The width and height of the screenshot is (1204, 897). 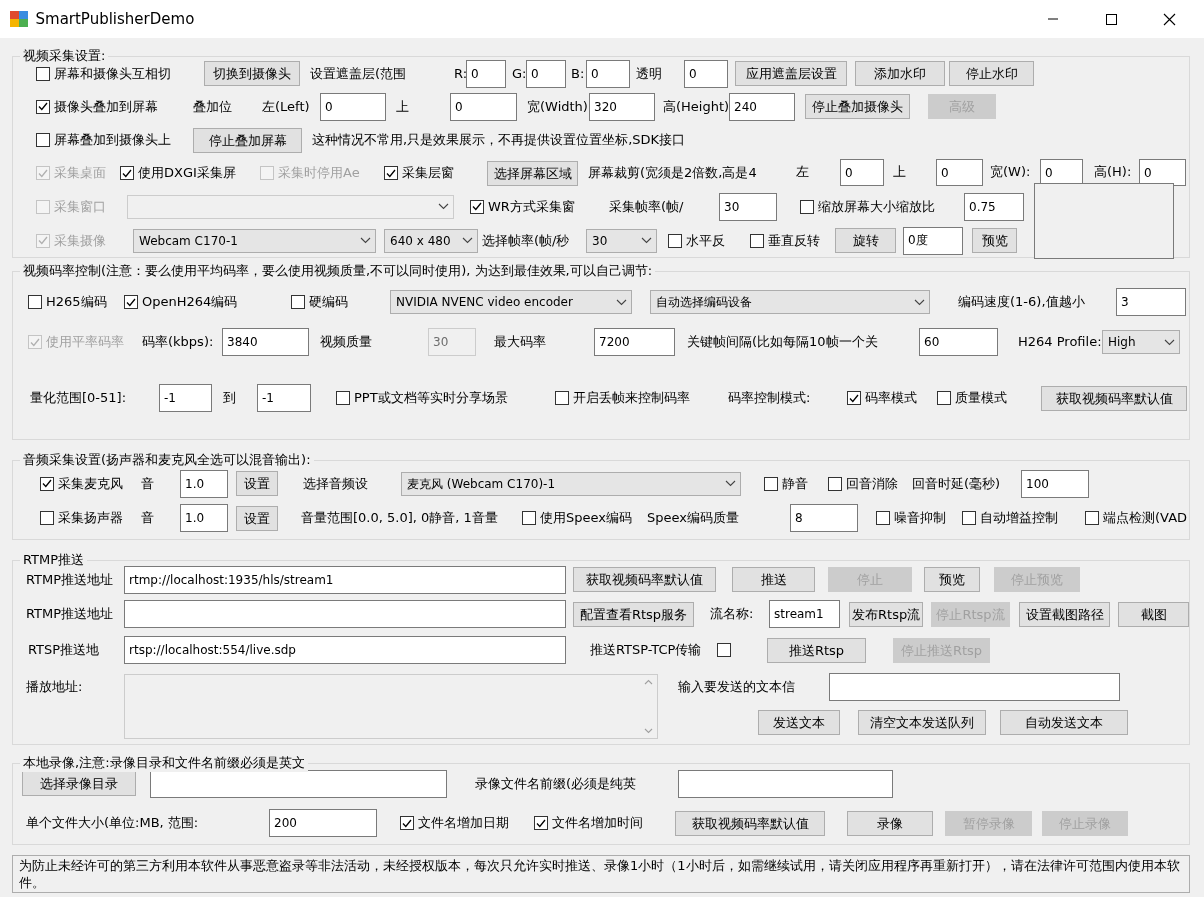 I want to click on input-field: 30, so click(x=748, y=206).